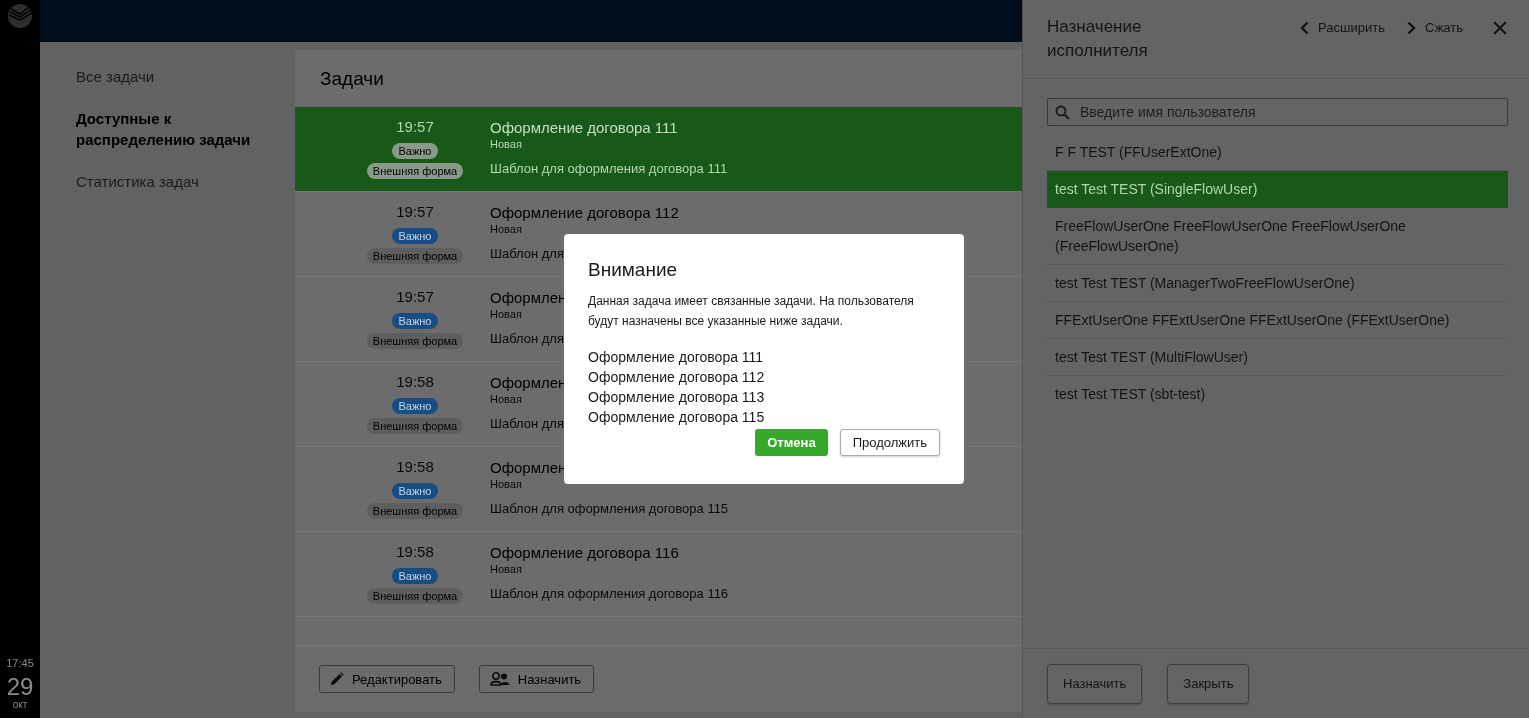 This screenshot has height=718, width=1529. Describe the element at coordinates (20, 704) in the screenshot. I see `date-month: окт` at that location.